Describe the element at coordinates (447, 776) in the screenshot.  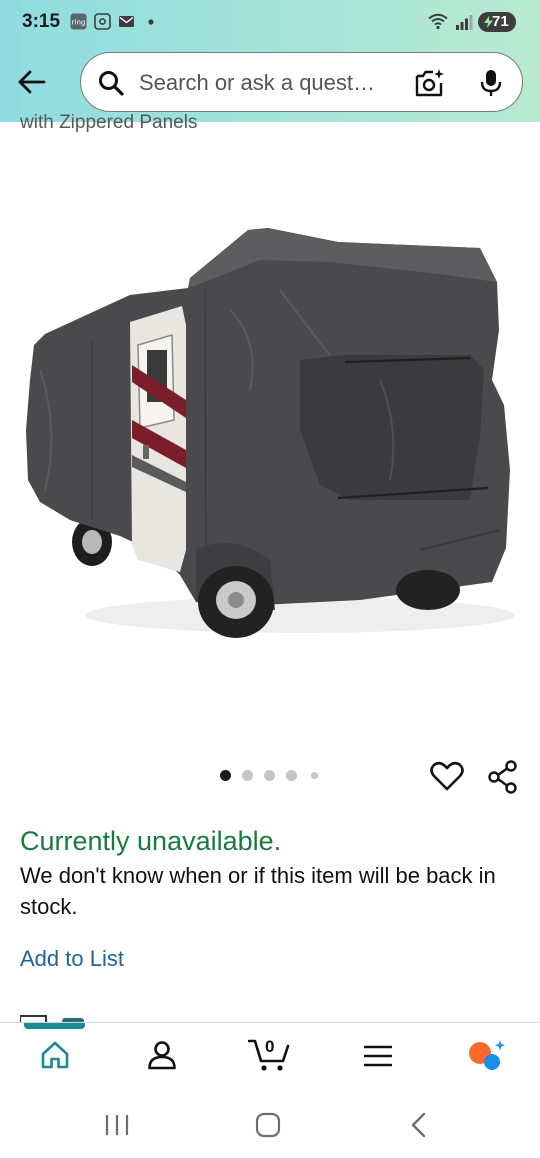
I see `heart-icon` at that location.